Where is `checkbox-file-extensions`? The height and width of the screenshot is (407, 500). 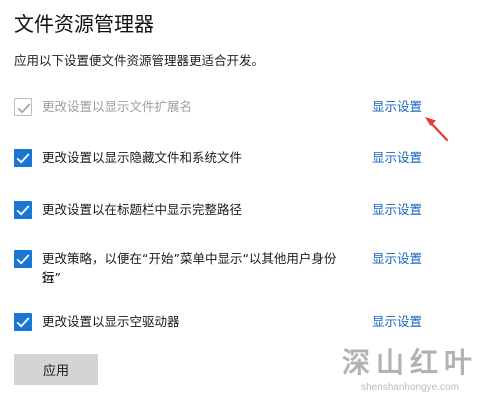
checkbox-file-extensions is located at coordinates (23, 107).